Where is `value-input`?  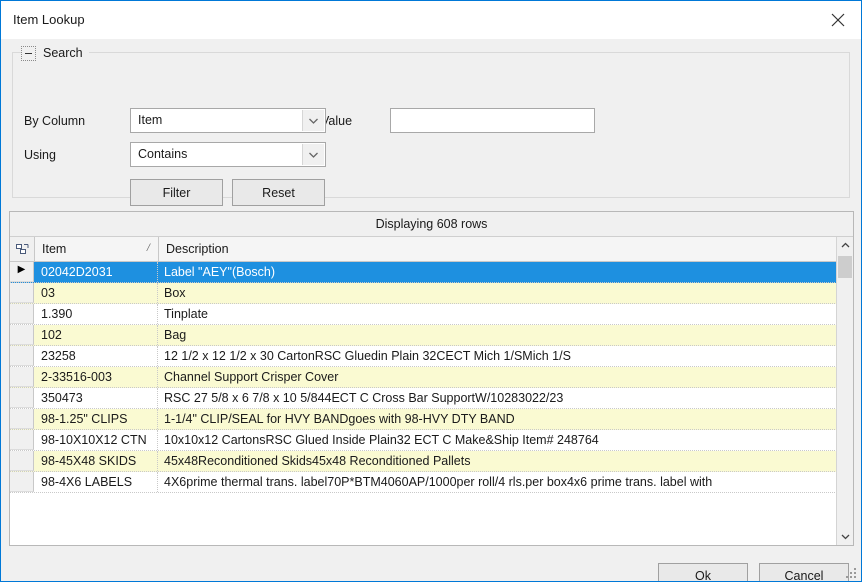
value-input is located at coordinates (492, 120).